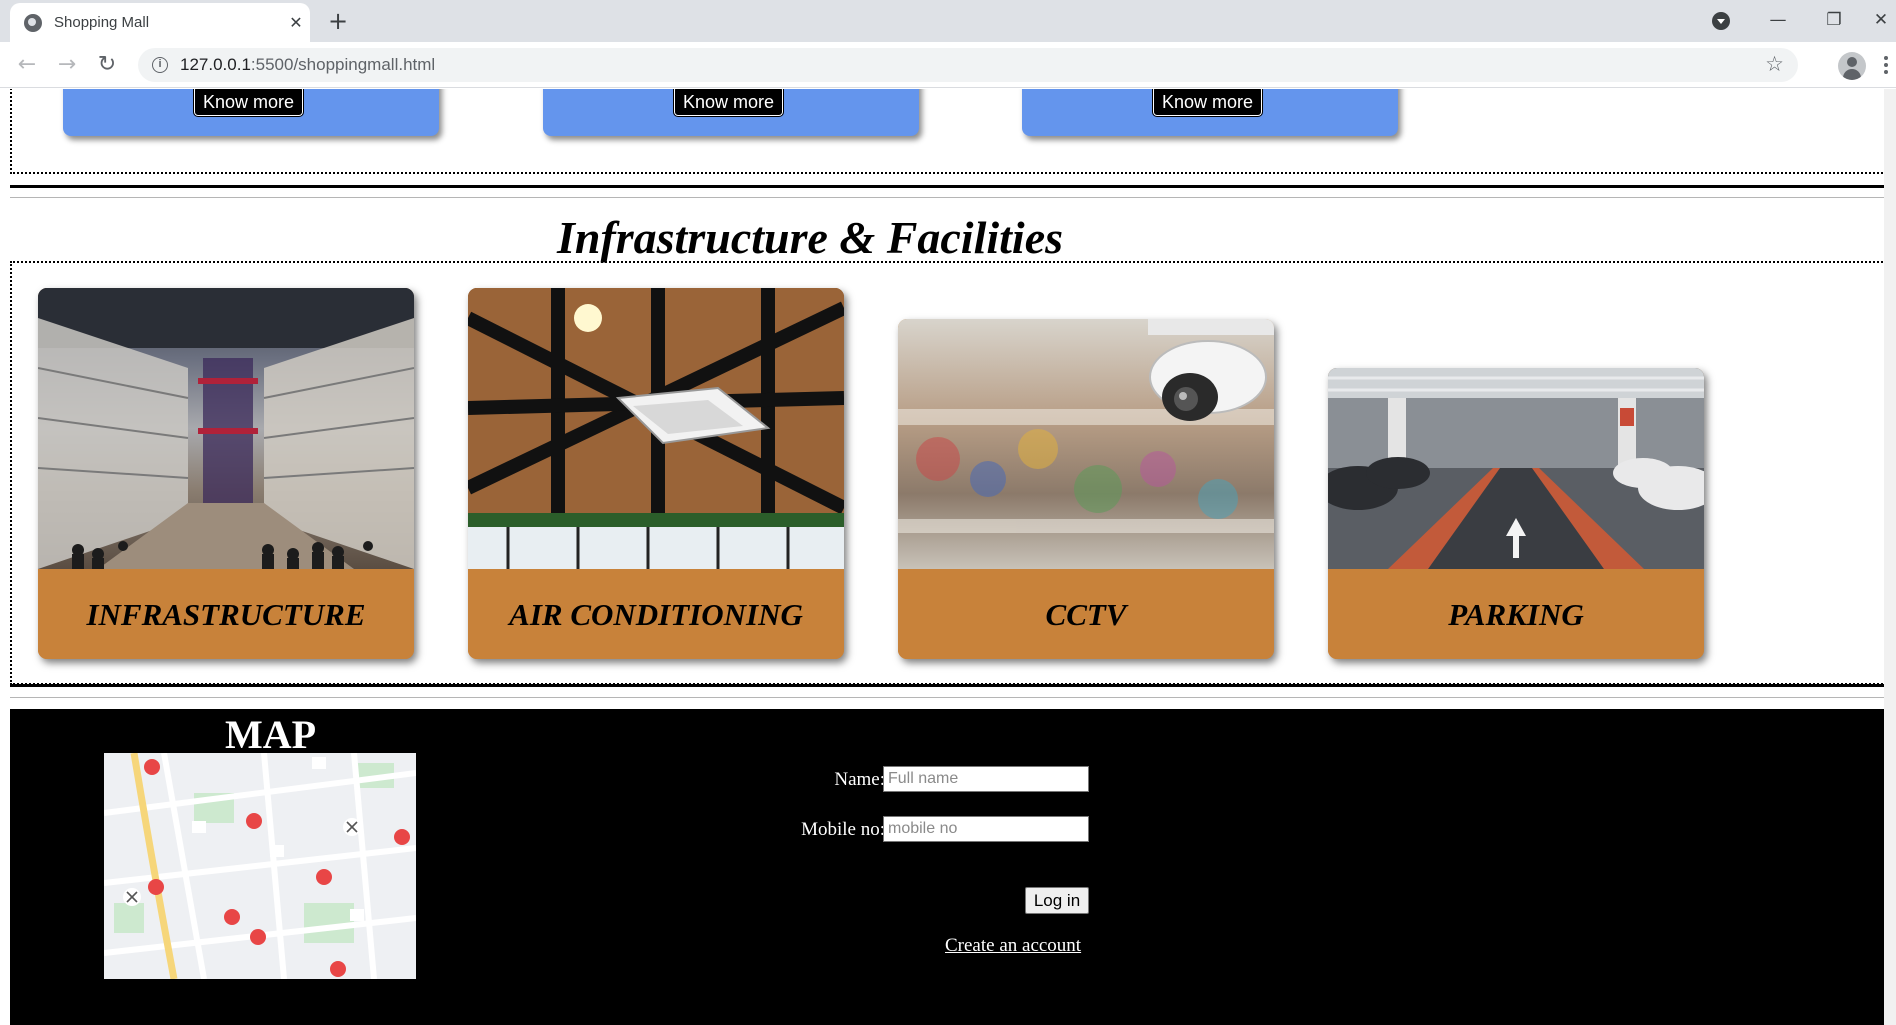 The image size is (1896, 1025). What do you see at coordinates (656, 614) in the screenshot?
I see `facility-label: AIR CONDITIONING` at bounding box center [656, 614].